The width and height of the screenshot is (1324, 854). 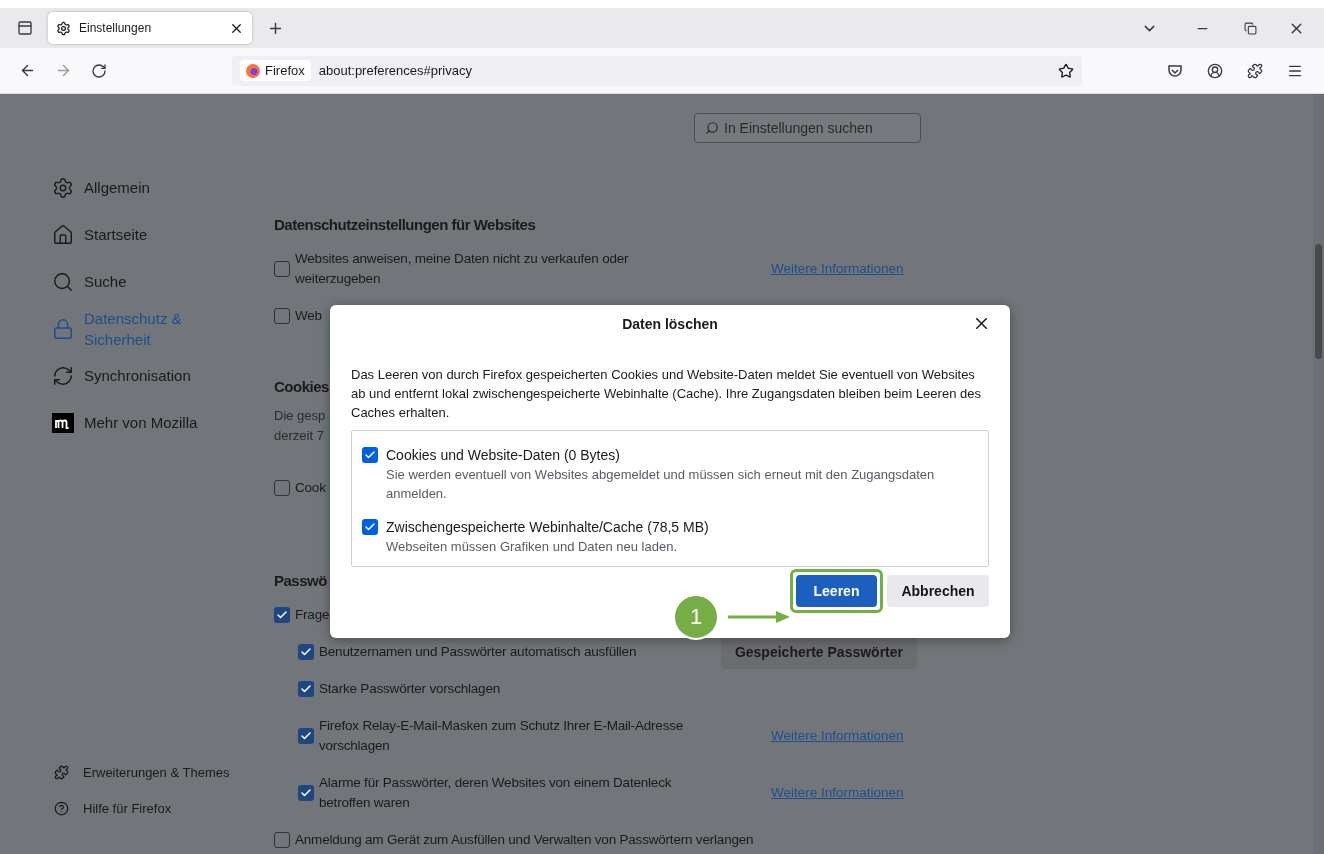 I want to click on tab-view-icon, so click(x=25, y=28).